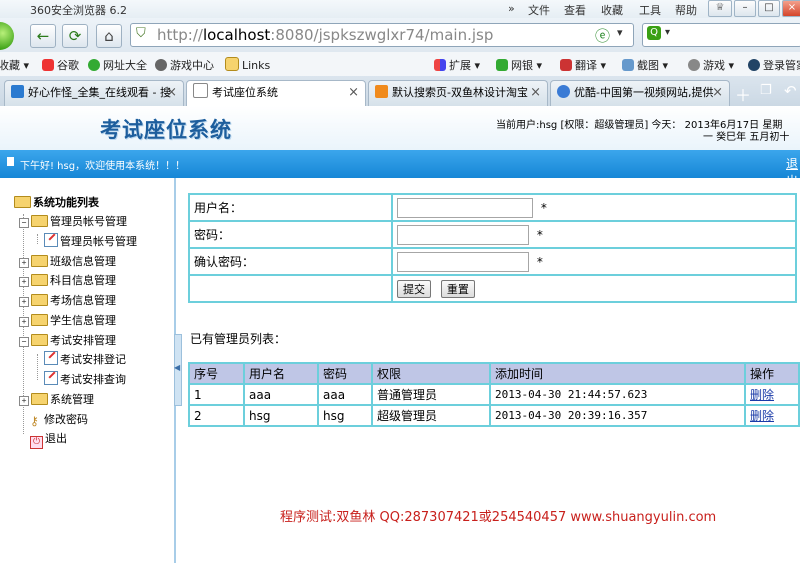 The image size is (800, 563). I want to click on username-cell: *, so click(594, 207).